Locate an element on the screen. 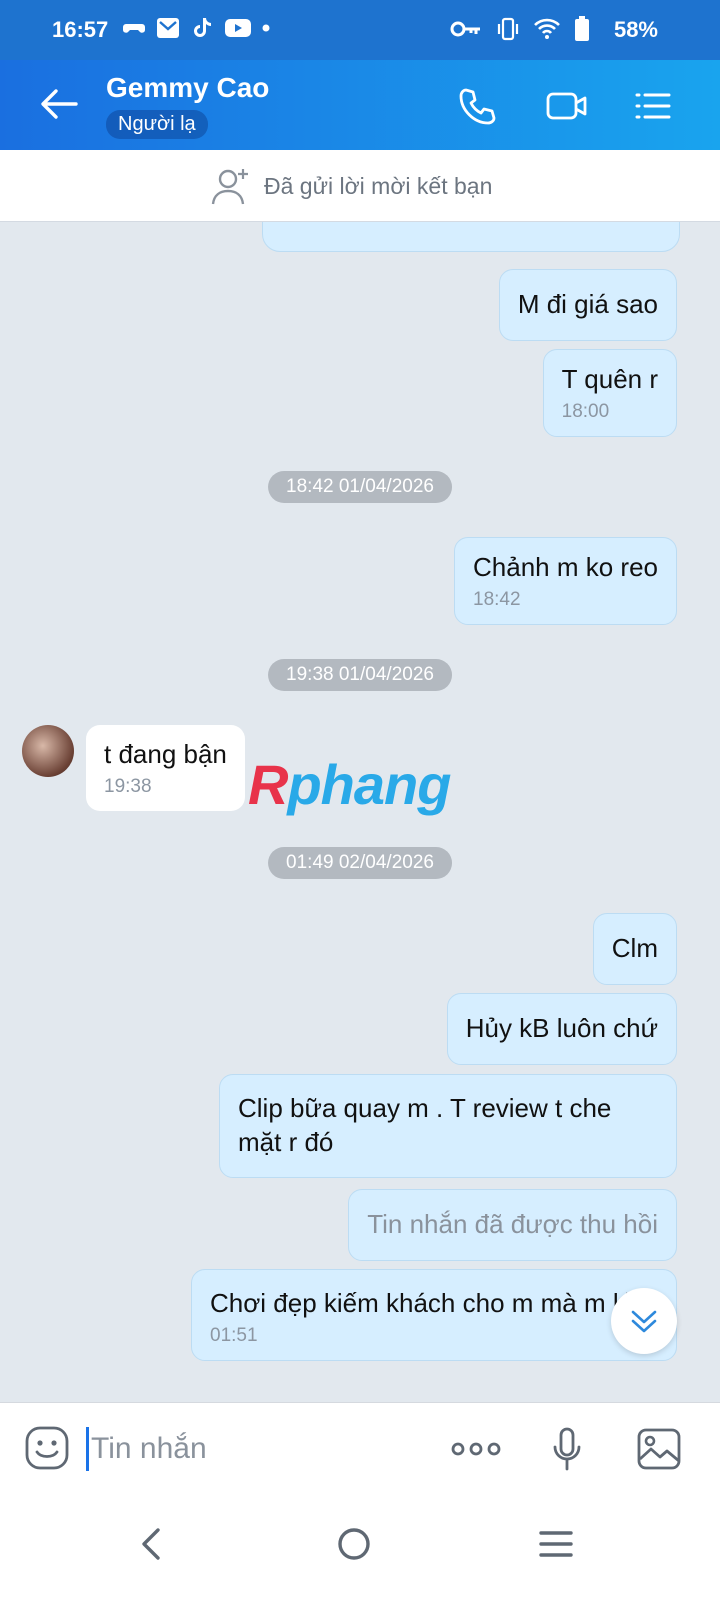 Image resolution: width=720 pixels, height=1600 pixels. scroll-to-bottom-button is located at coordinates (644, 1321).